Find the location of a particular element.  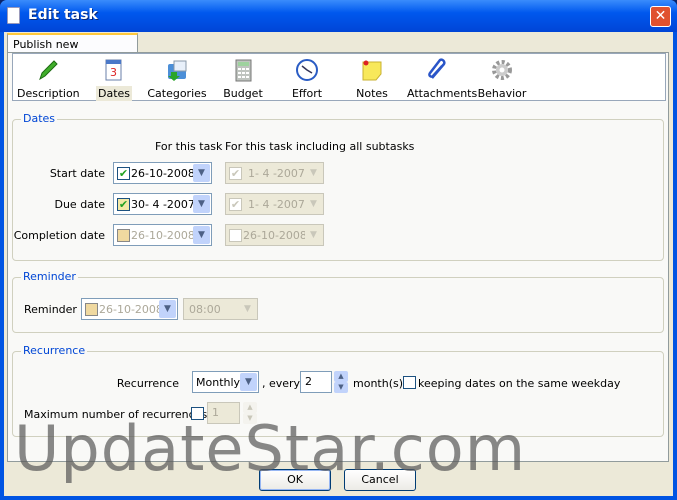

toolbar-notes: Notes is located at coordinates (372, 79).